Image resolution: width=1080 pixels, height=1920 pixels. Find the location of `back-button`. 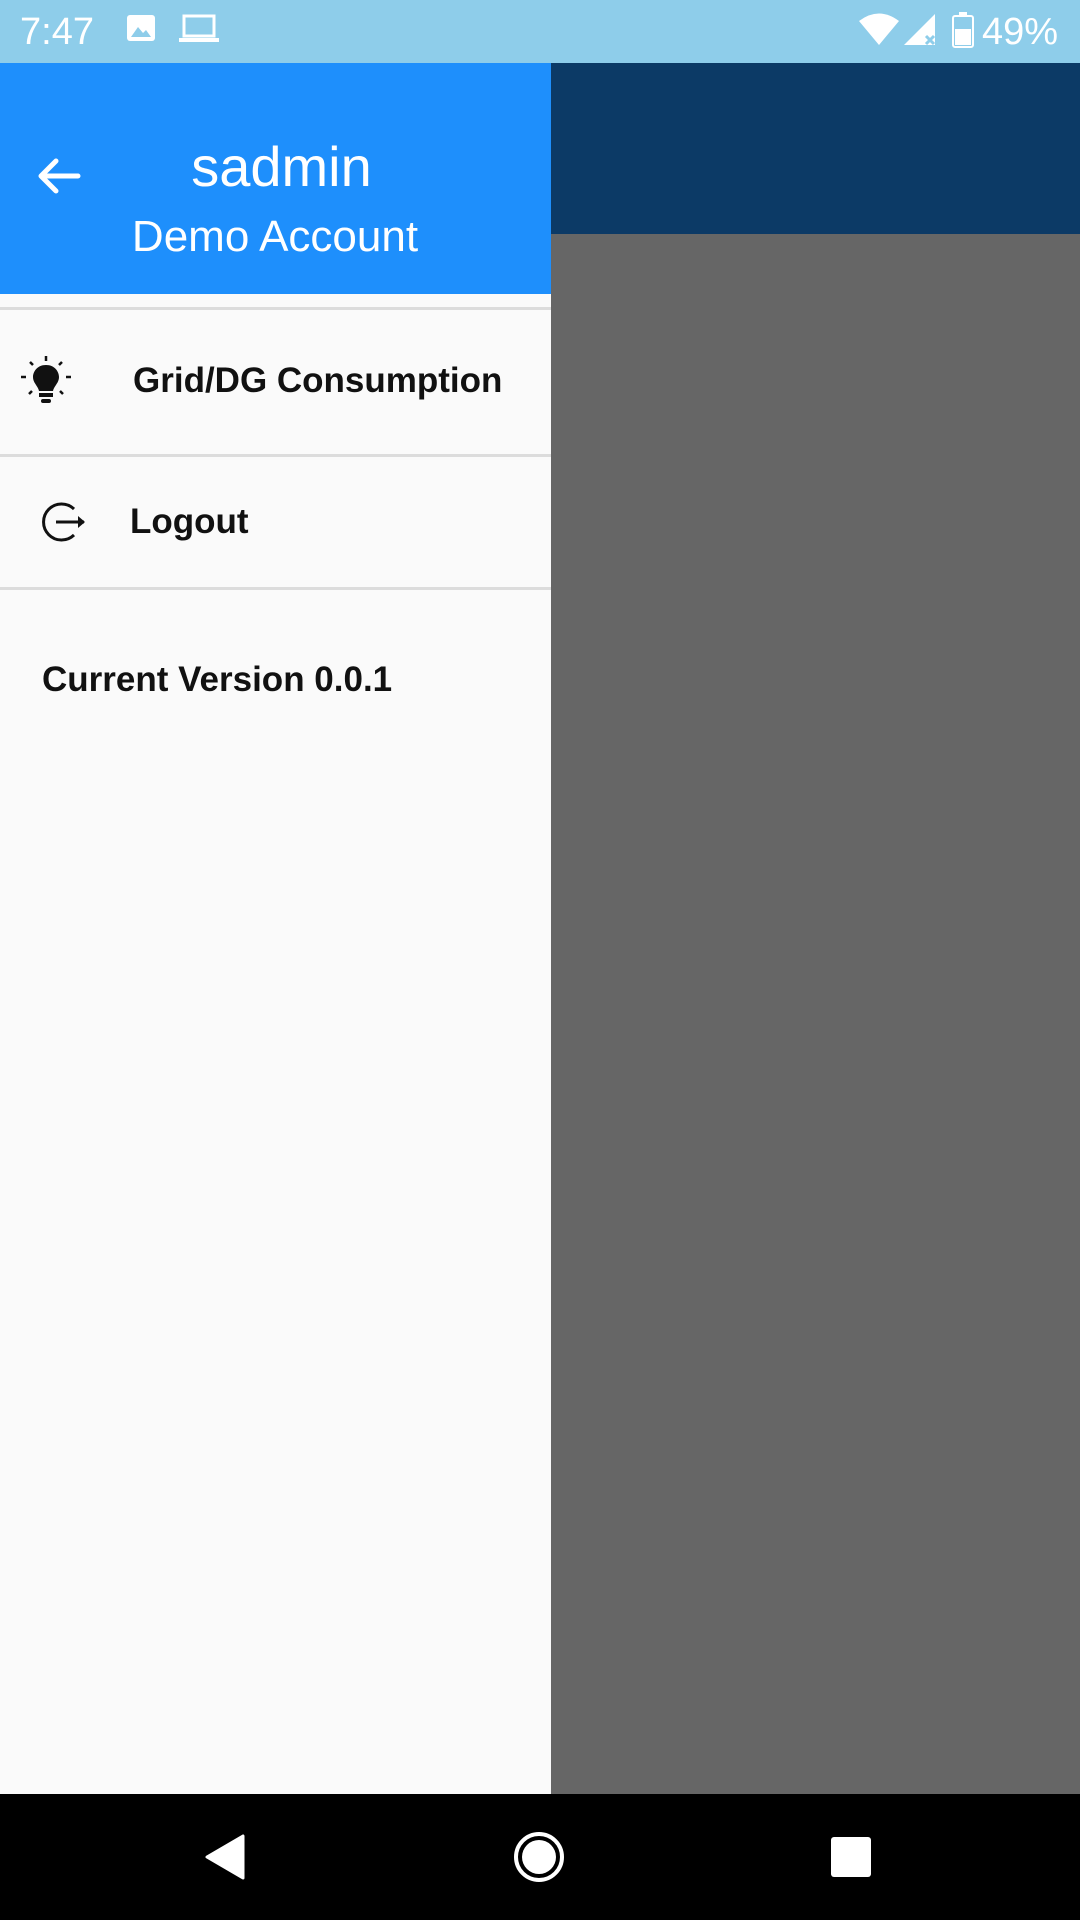

back-button is located at coordinates (58, 176).